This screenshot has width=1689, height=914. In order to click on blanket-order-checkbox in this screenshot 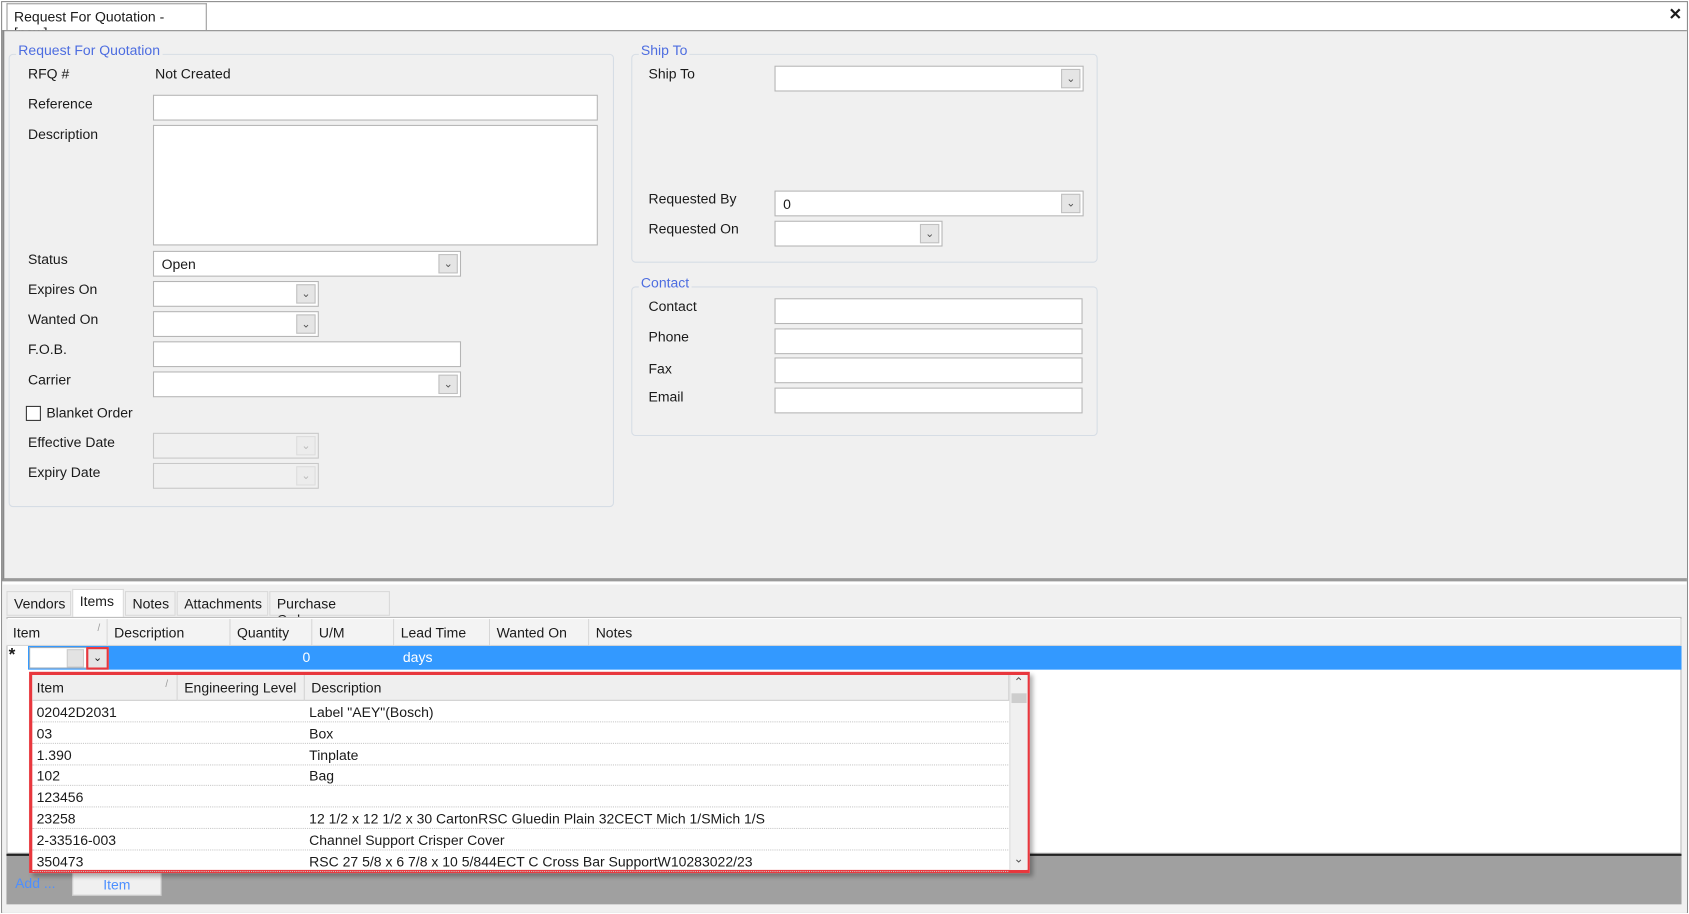, I will do `click(33, 413)`.